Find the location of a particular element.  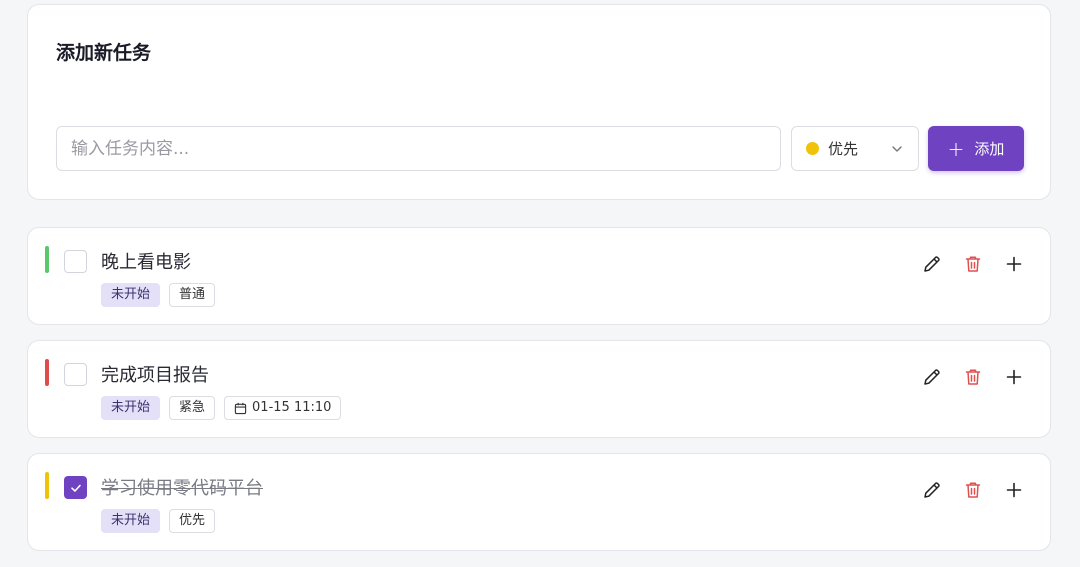

task-tags: 未开始 紧急 01-15 11:10 is located at coordinates (221, 408).